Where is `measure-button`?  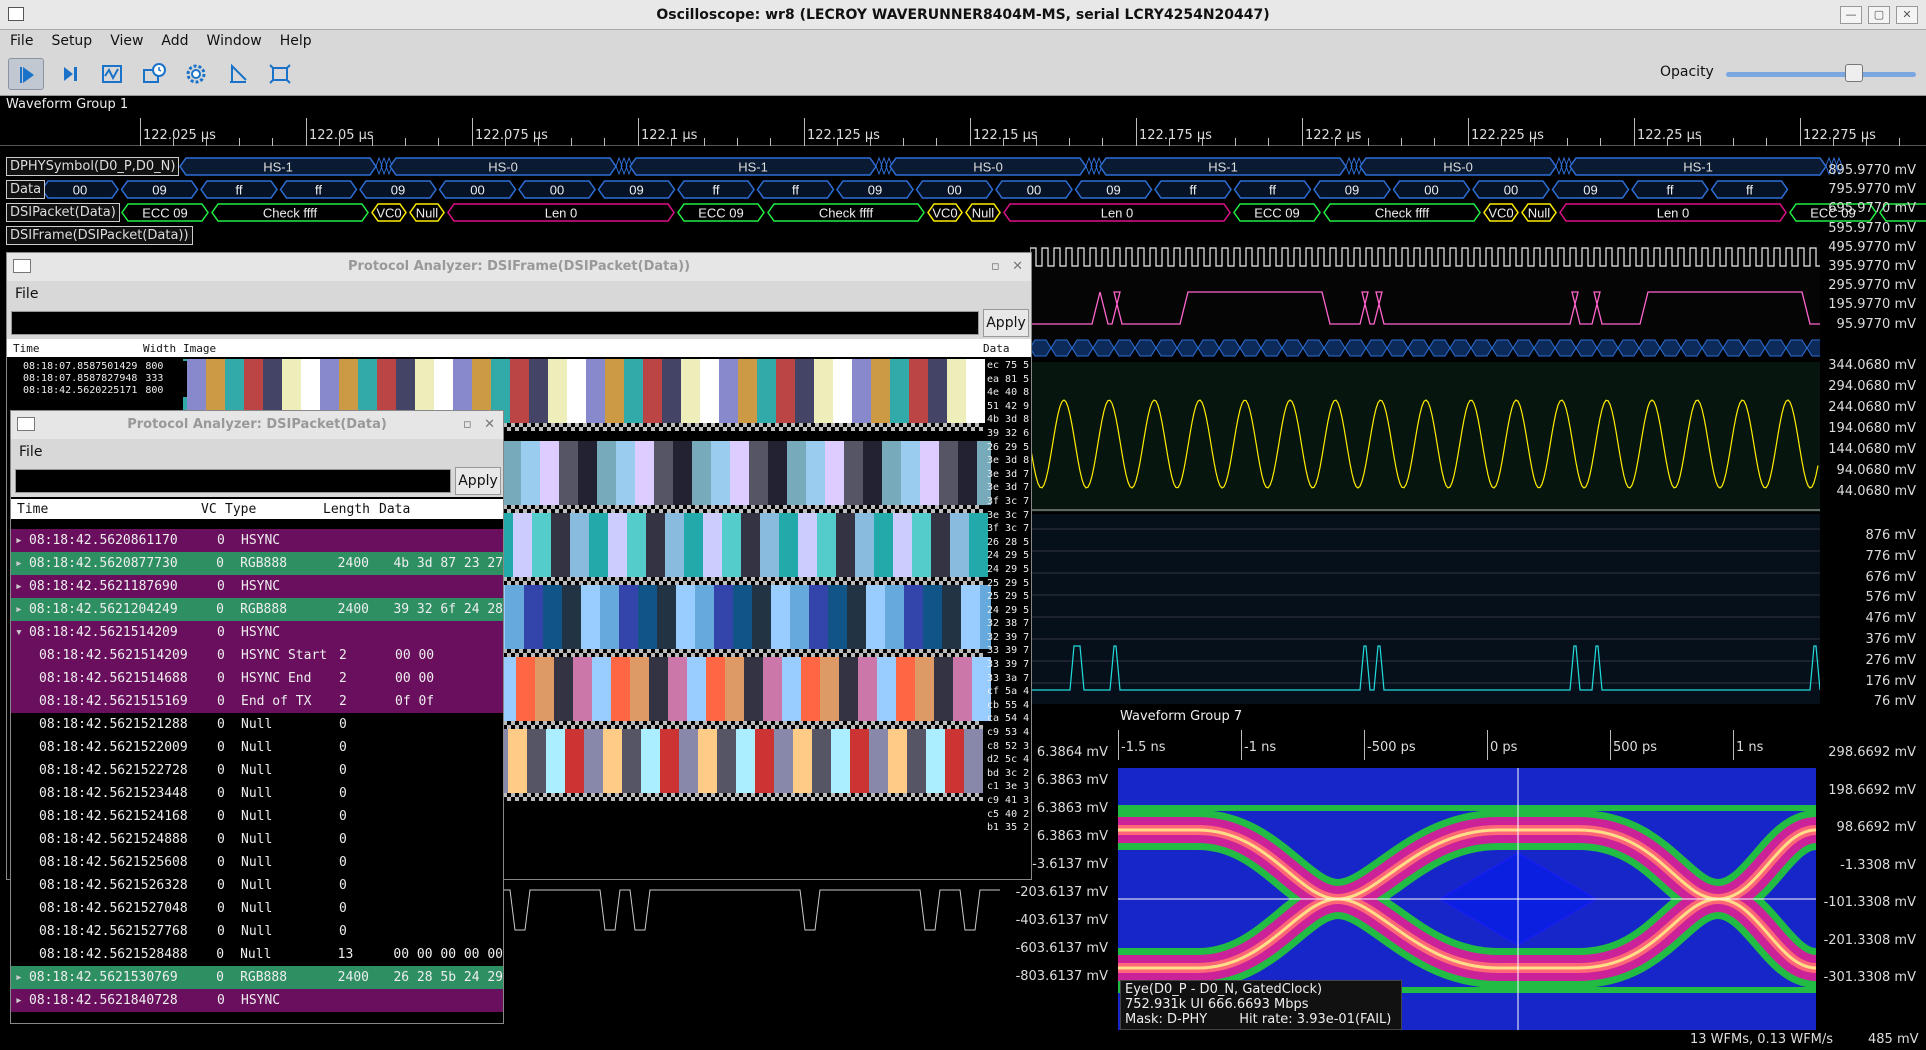
measure-button is located at coordinates (238, 74).